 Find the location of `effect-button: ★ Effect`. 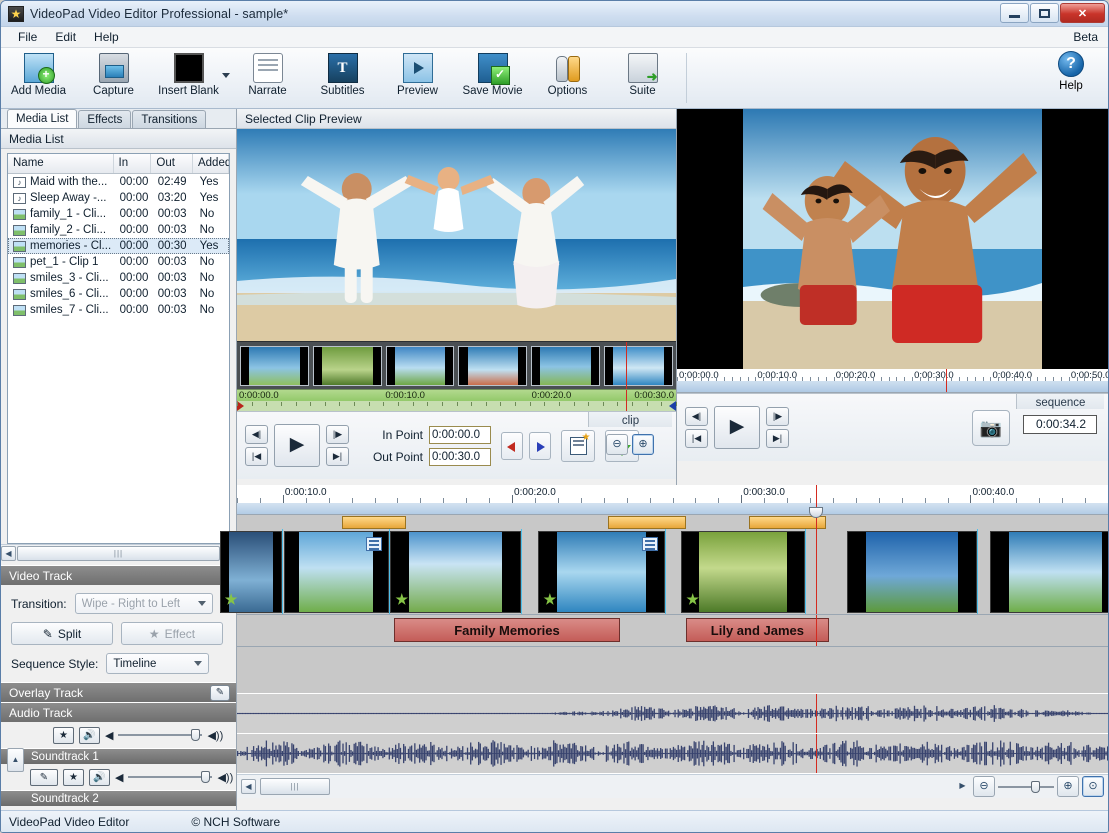

effect-button: ★ Effect is located at coordinates (172, 633).